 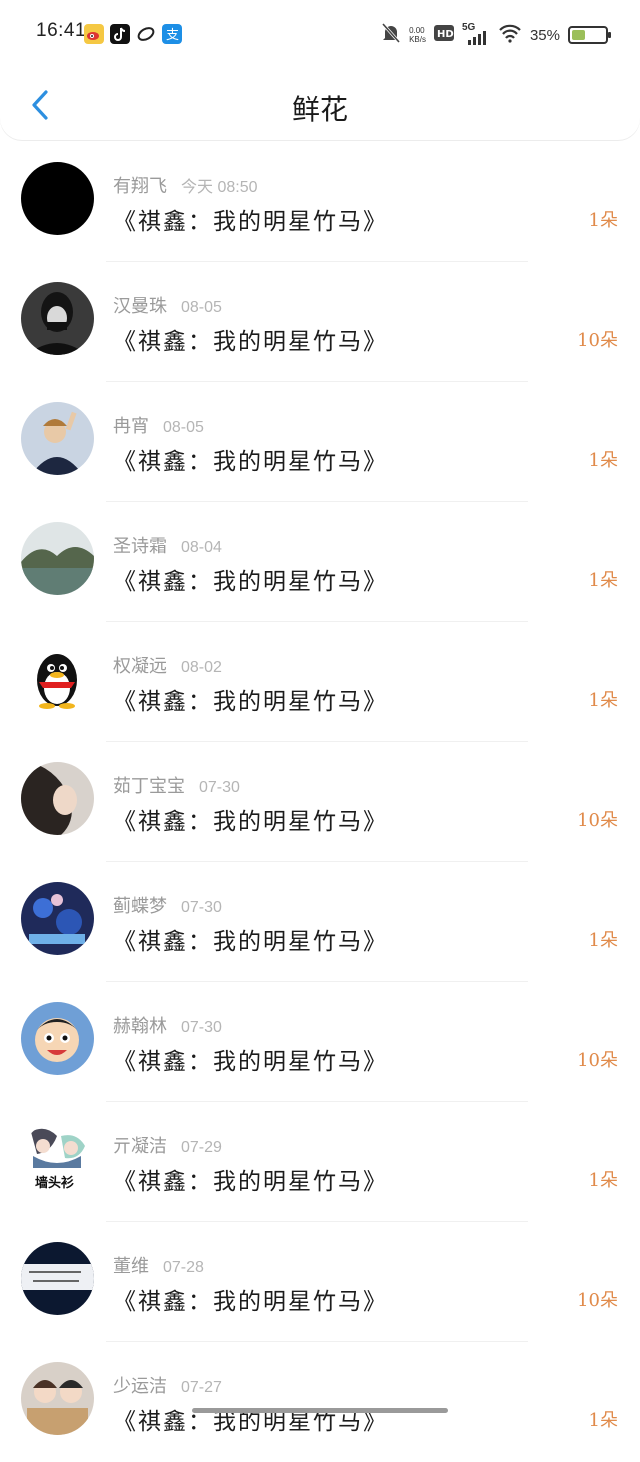 What do you see at coordinates (140, 666) in the screenshot?
I see `user-name: 权凝远` at bounding box center [140, 666].